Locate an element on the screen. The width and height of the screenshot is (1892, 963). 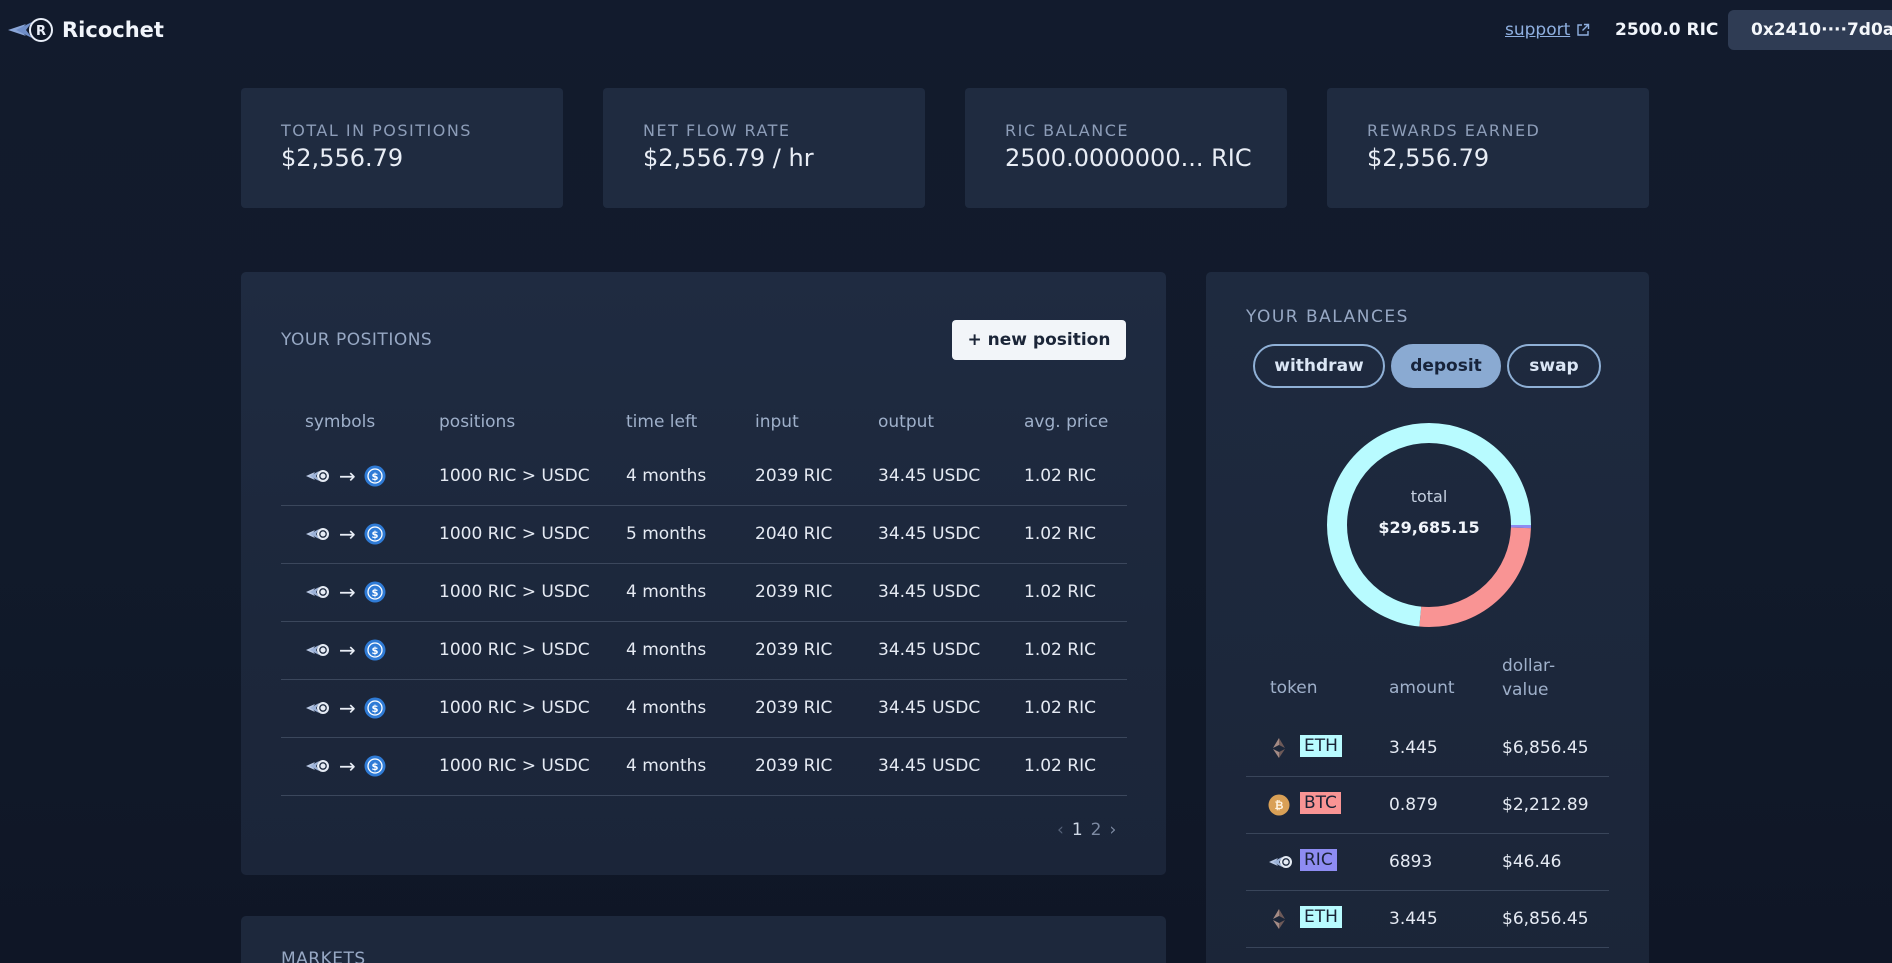
app-logo: R Ricochet is located at coordinates (85, 30).